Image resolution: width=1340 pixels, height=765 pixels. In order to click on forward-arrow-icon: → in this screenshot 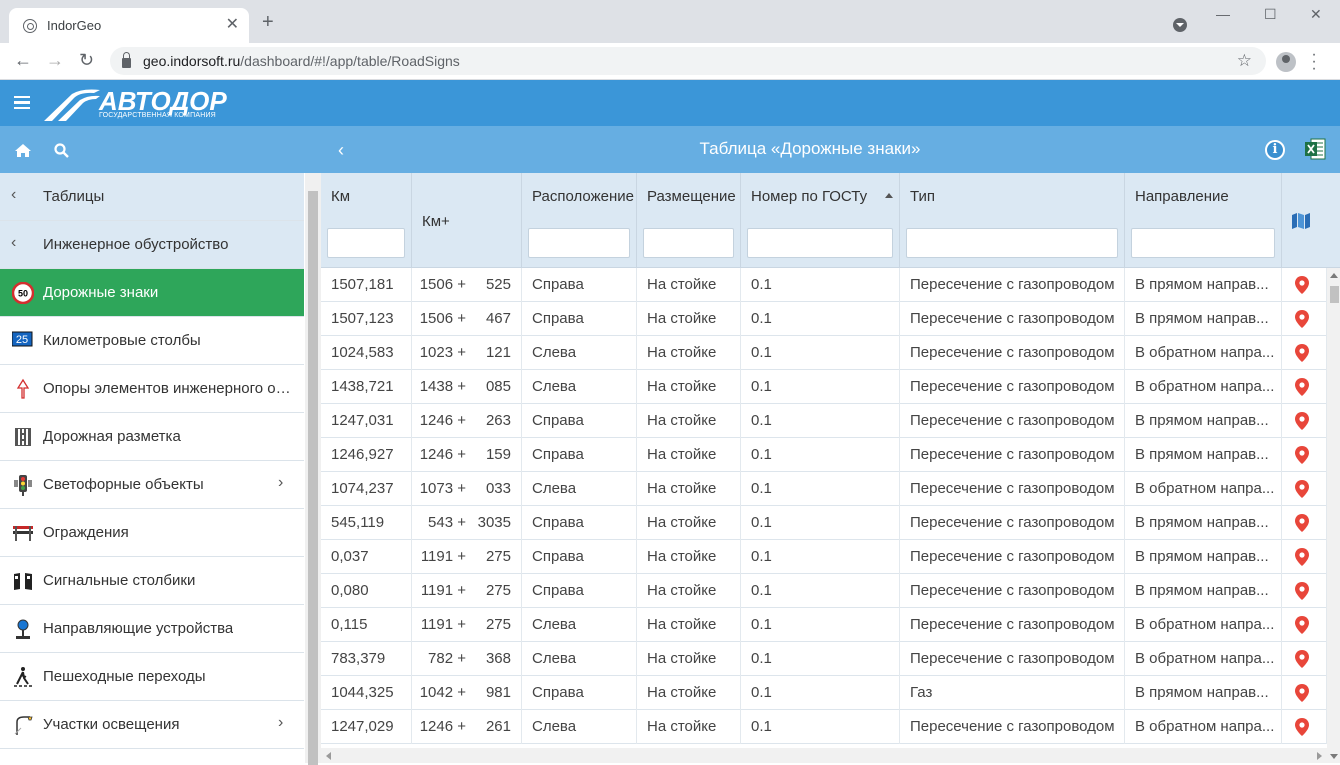, I will do `click(55, 60)`.